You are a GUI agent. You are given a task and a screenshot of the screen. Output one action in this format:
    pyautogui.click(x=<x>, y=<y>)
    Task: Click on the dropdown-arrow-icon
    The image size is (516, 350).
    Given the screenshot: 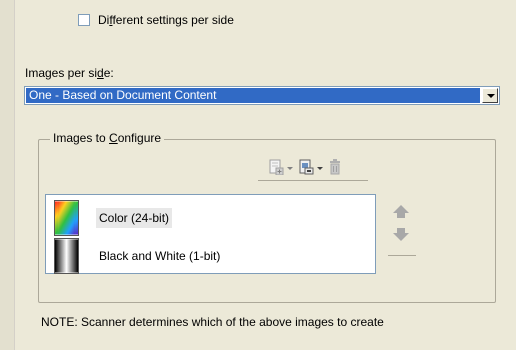 What is the action you would take?
    pyautogui.click(x=490, y=95)
    